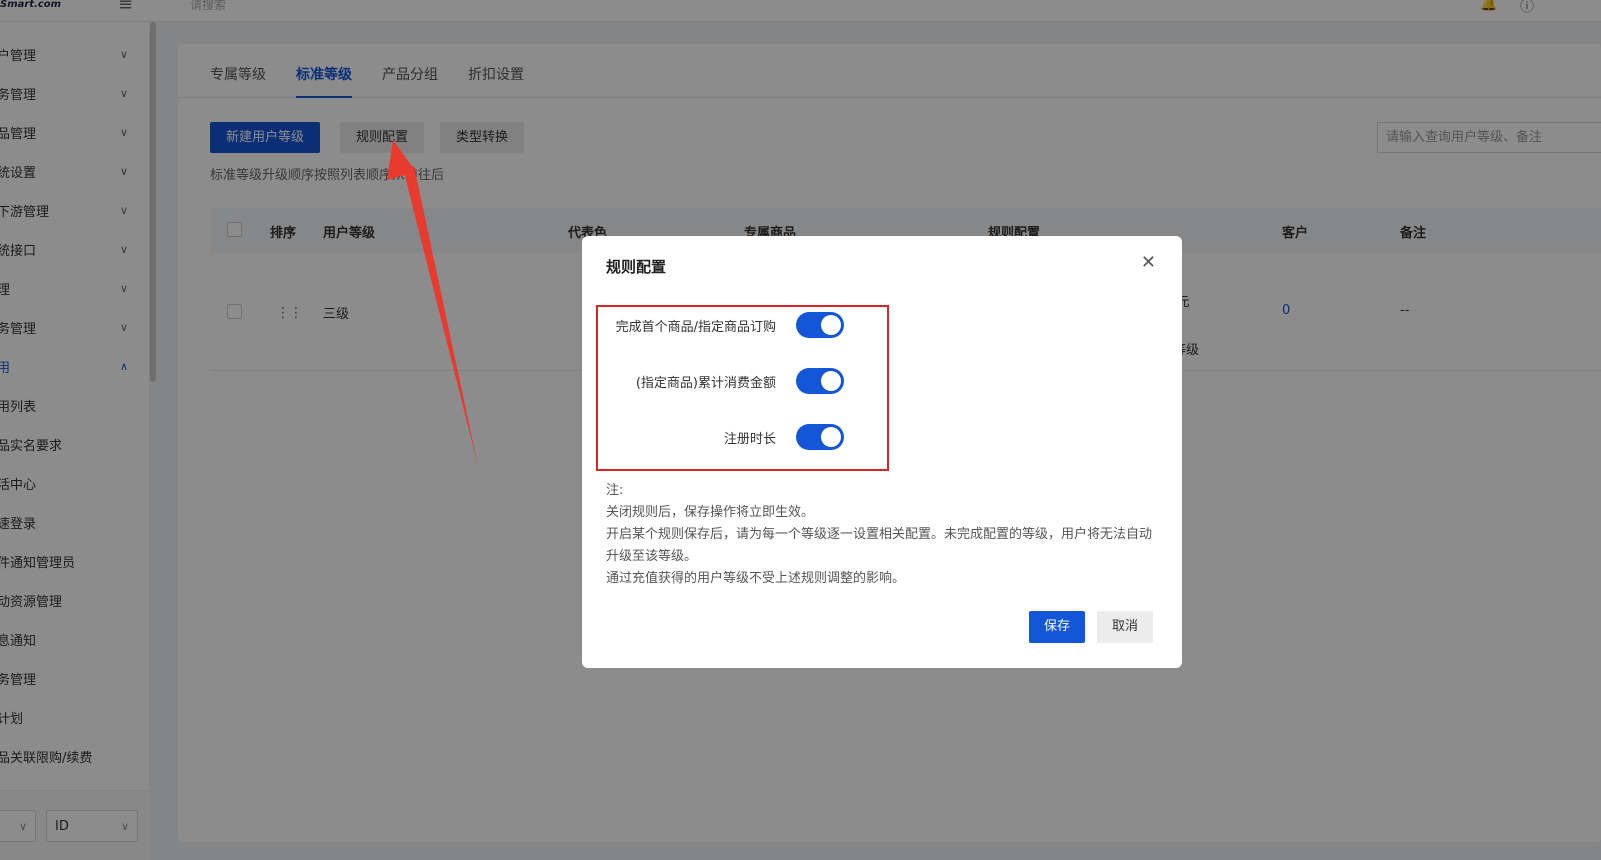 The width and height of the screenshot is (1601, 860). I want to click on rule-first-order: 完成首个商品/指定商品订购, so click(726, 325).